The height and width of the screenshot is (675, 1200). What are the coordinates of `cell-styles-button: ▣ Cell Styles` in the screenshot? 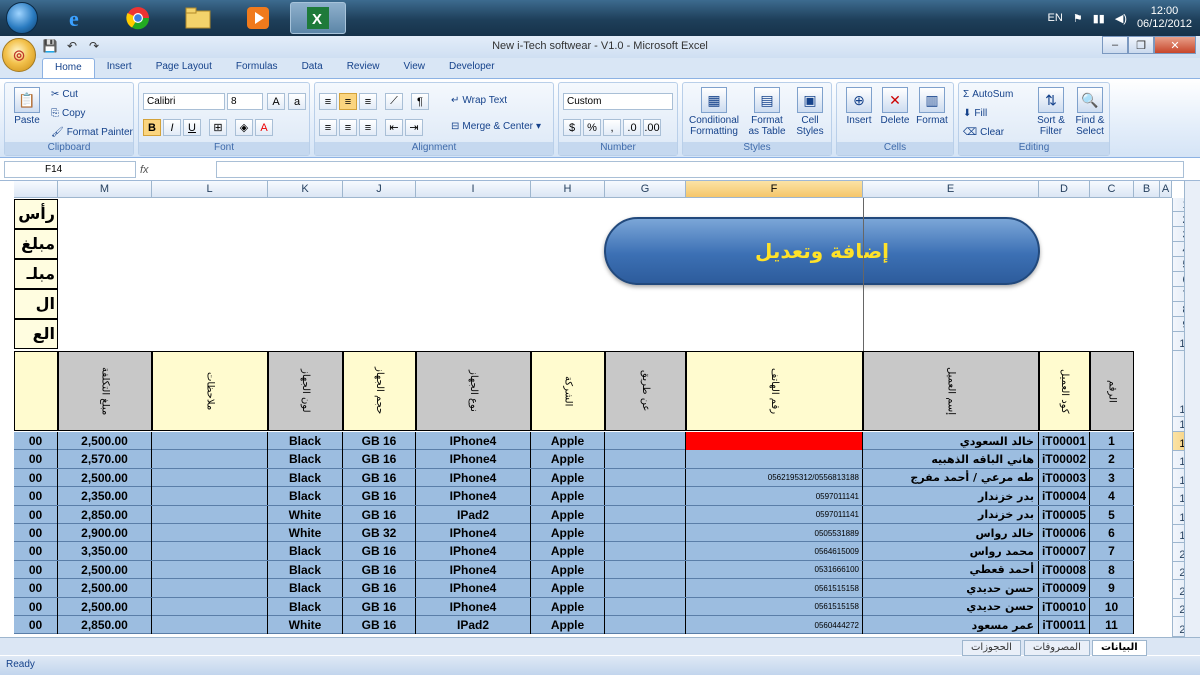 It's located at (810, 112).